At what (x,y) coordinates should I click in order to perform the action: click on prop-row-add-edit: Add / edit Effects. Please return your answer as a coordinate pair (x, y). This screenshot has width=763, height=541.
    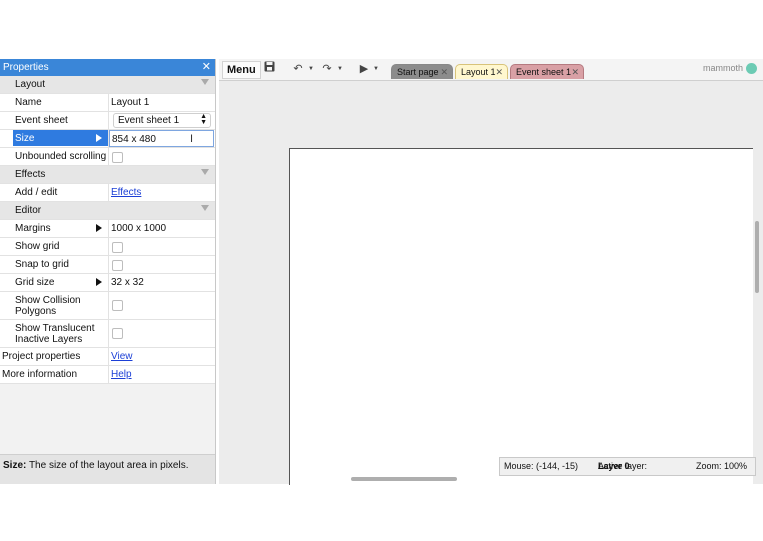
    Looking at the image, I should click on (107, 193).